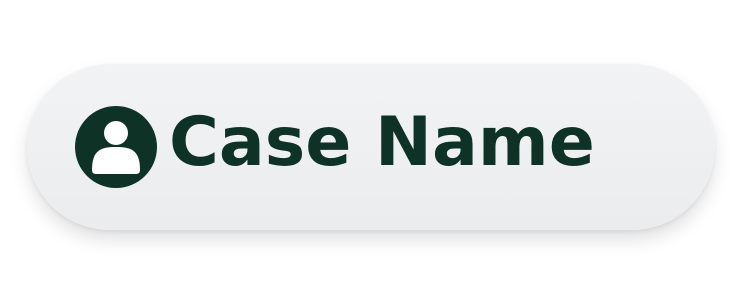 Image resolution: width=750 pixels, height=300 pixels. Describe the element at coordinates (382, 142) in the screenshot. I see `button-label: Case Name` at that location.